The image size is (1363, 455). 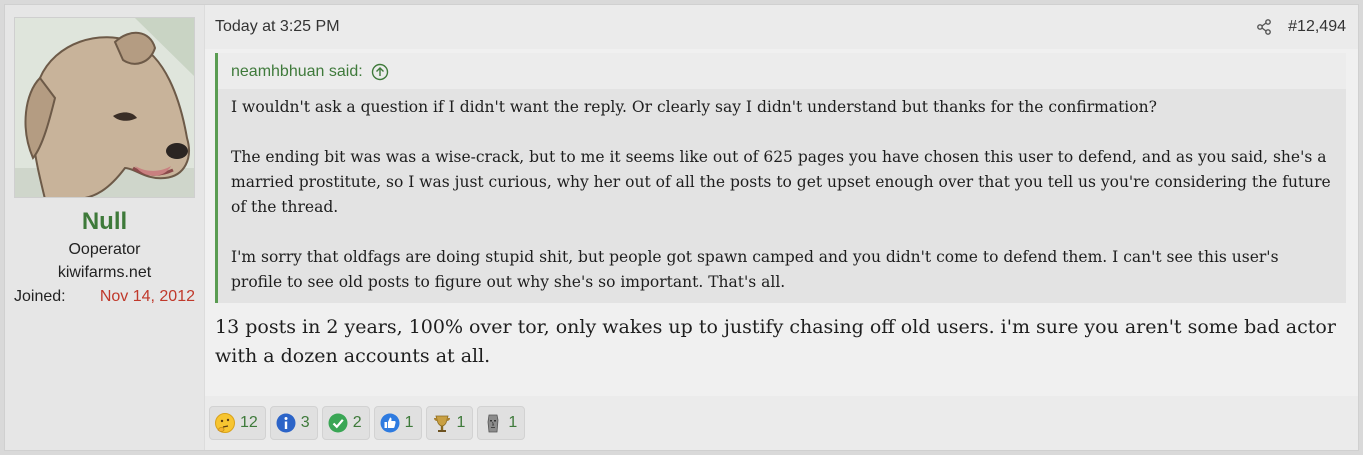 I want to click on reactions-bar: 12 3 2 1 1 1, so click(x=781, y=423).